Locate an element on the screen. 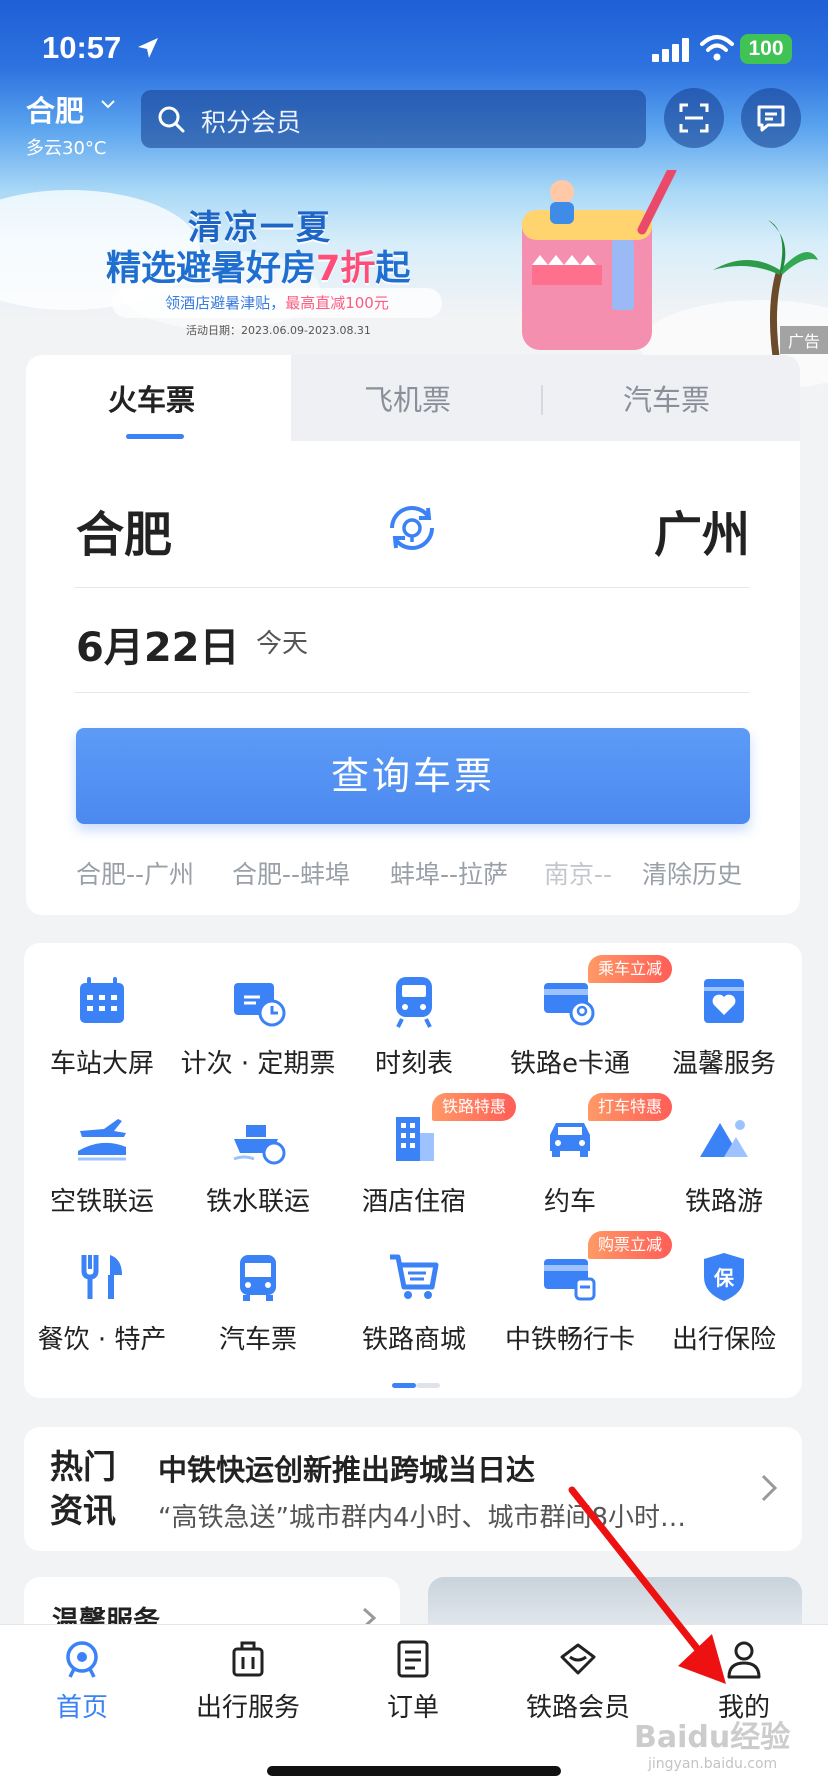 The height and width of the screenshot is (1792, 828). svg-text: 保 is located at coordinates (724, 1278).